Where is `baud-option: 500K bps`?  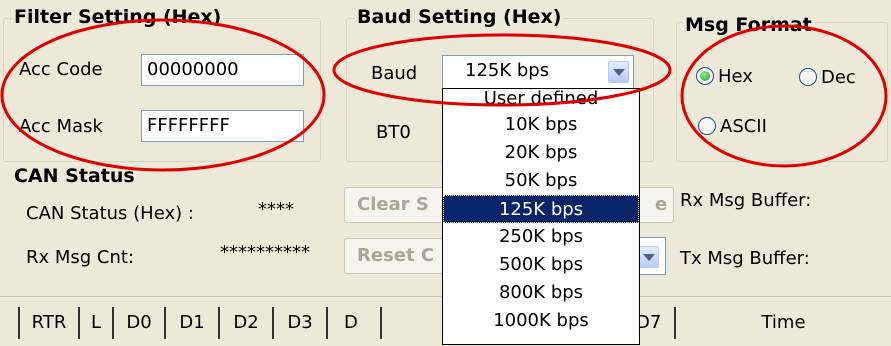 baud-option: 500K bps is located at coordinates (541, 265).